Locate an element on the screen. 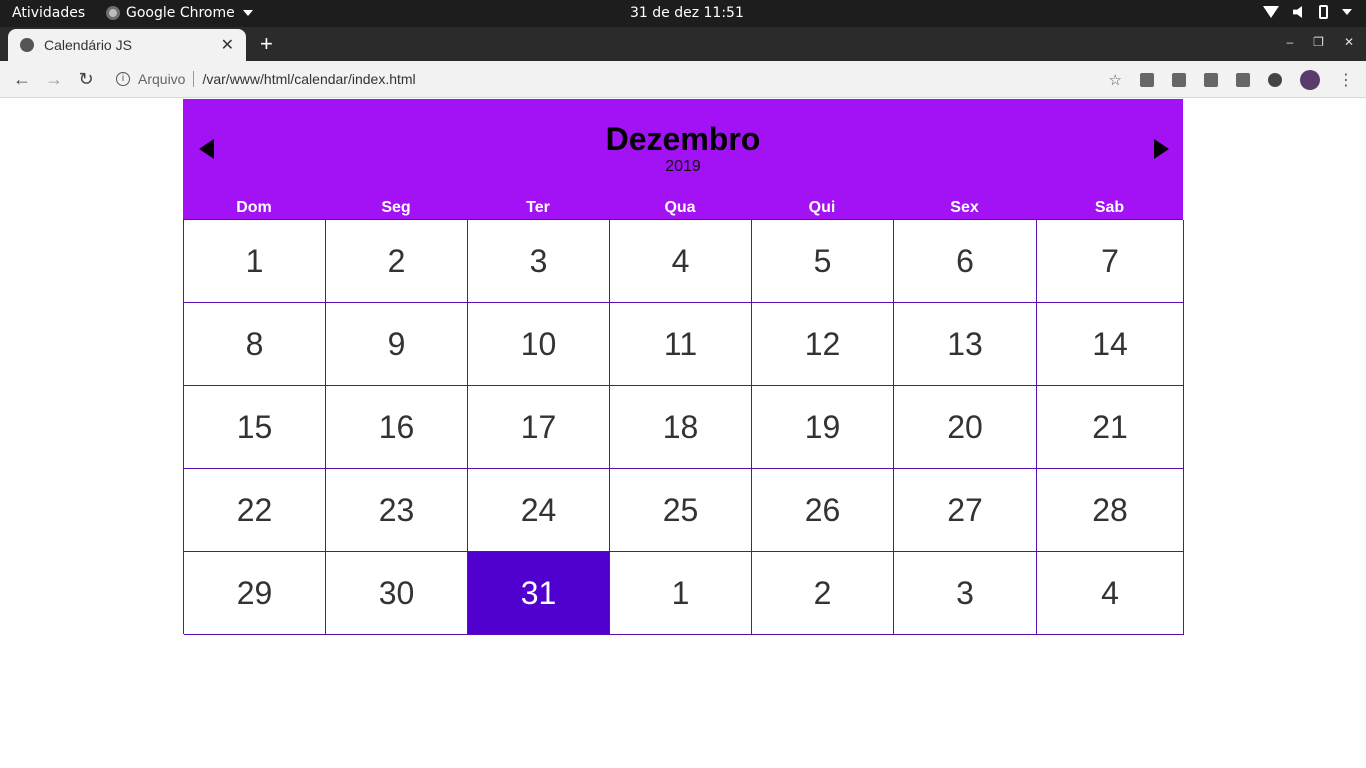 The width and height of the screenshot is (1366, 768). avatar is located at coordinates (1310, 80).